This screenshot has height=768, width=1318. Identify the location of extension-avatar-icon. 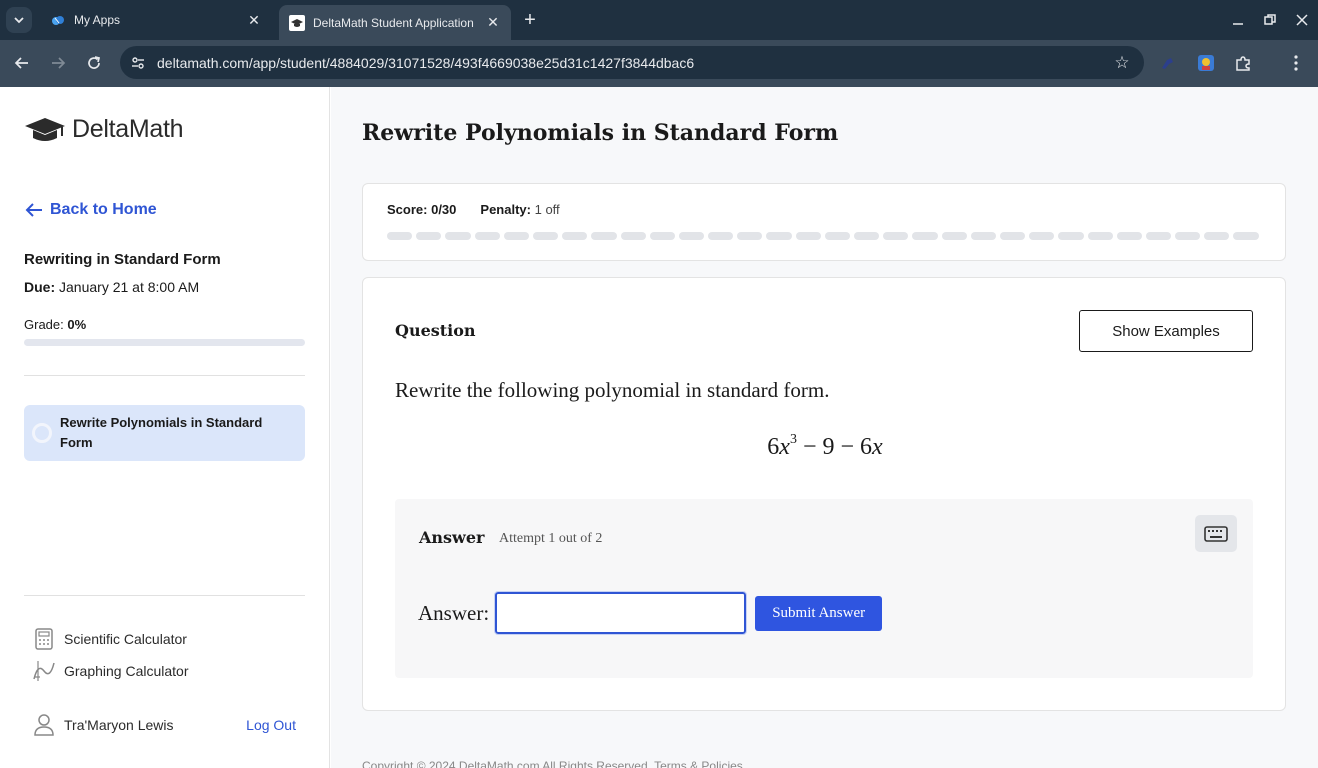
(1206, 63).